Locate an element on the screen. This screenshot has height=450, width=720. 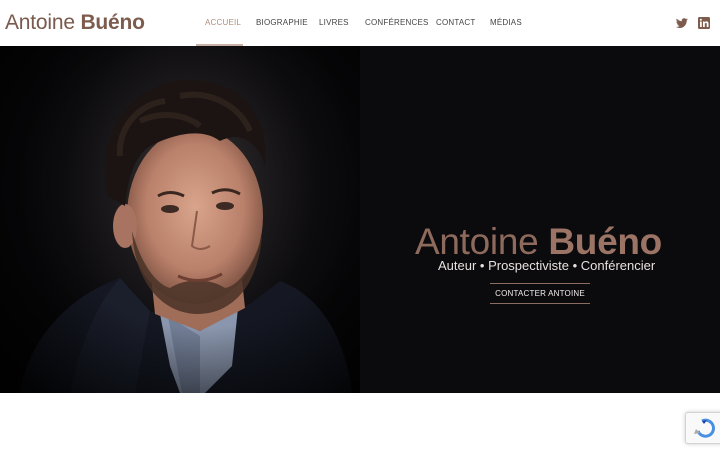
recaptcha-badge is located at coordinates (702, 428).